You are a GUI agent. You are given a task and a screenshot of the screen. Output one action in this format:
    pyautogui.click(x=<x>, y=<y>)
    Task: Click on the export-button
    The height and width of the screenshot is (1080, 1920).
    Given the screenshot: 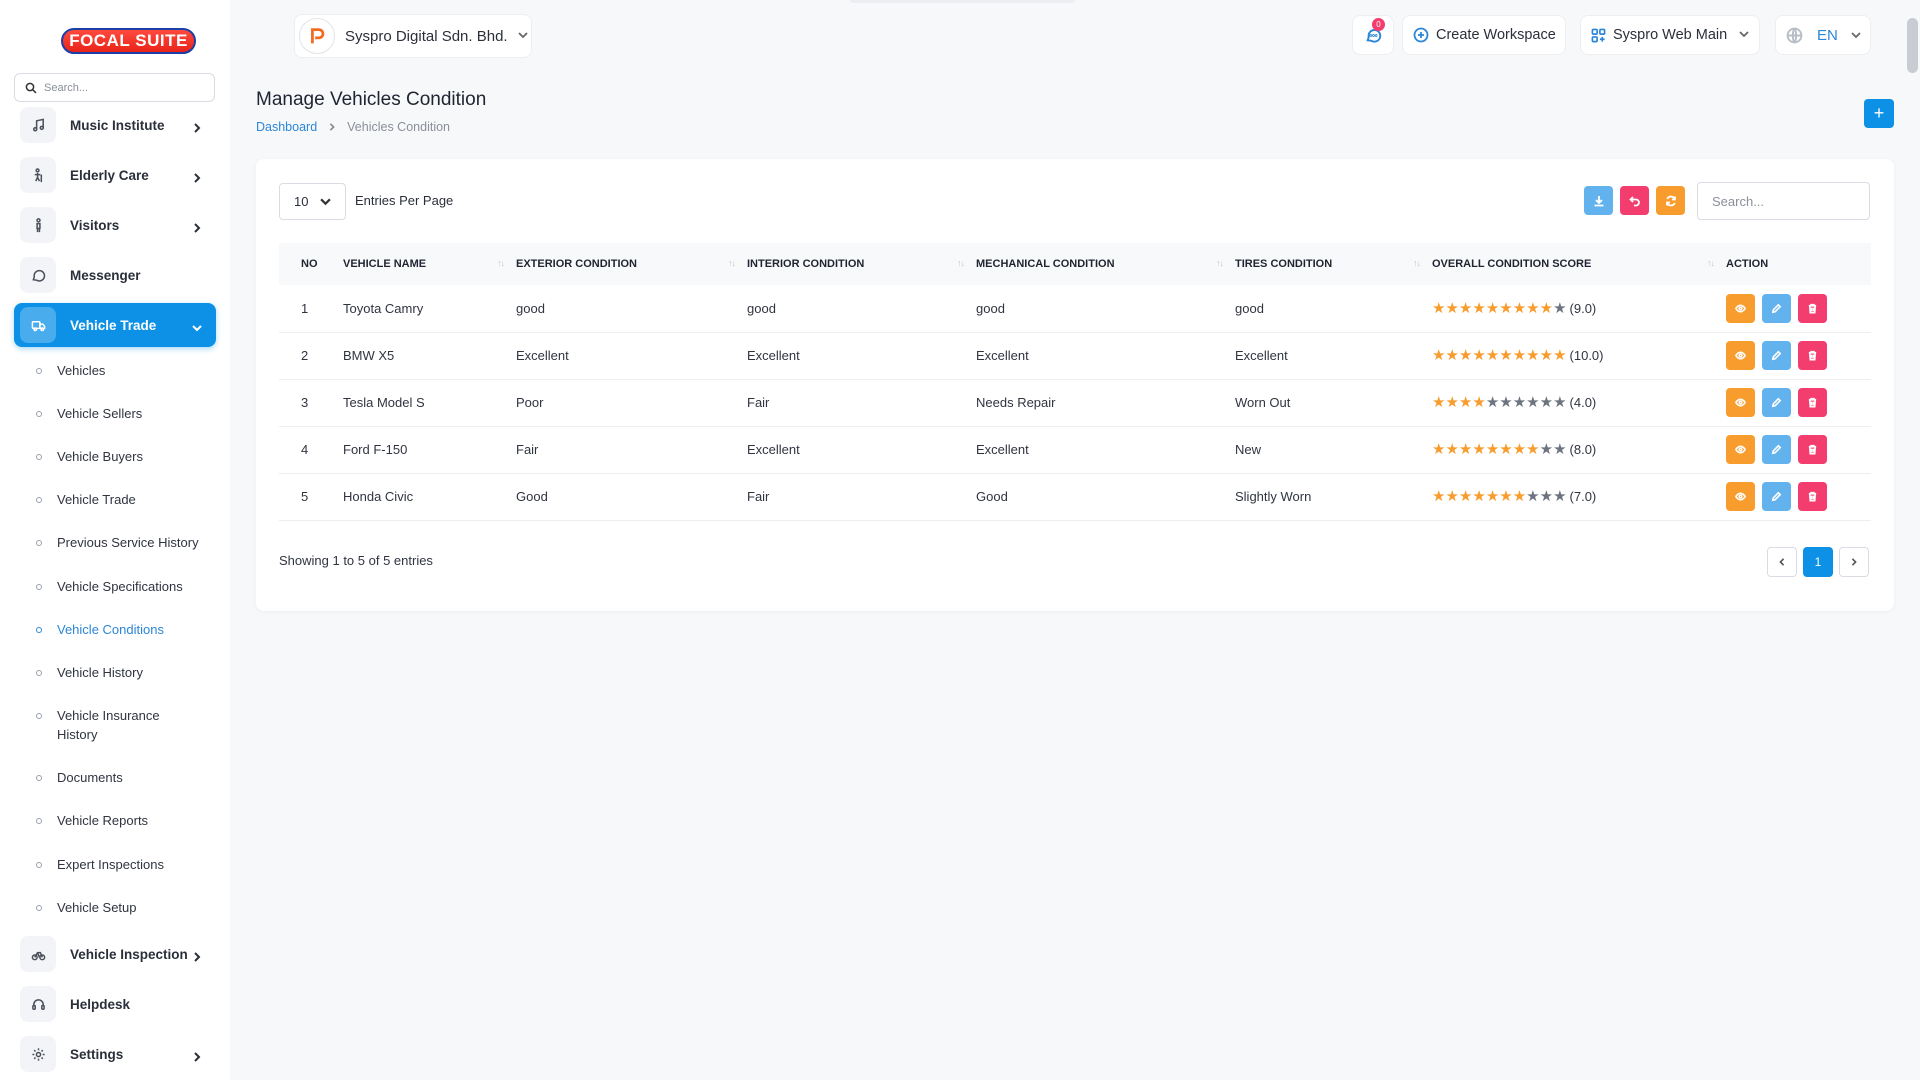 What is the action you would take?
    pyautogui.click(x=1598, y=200)
    